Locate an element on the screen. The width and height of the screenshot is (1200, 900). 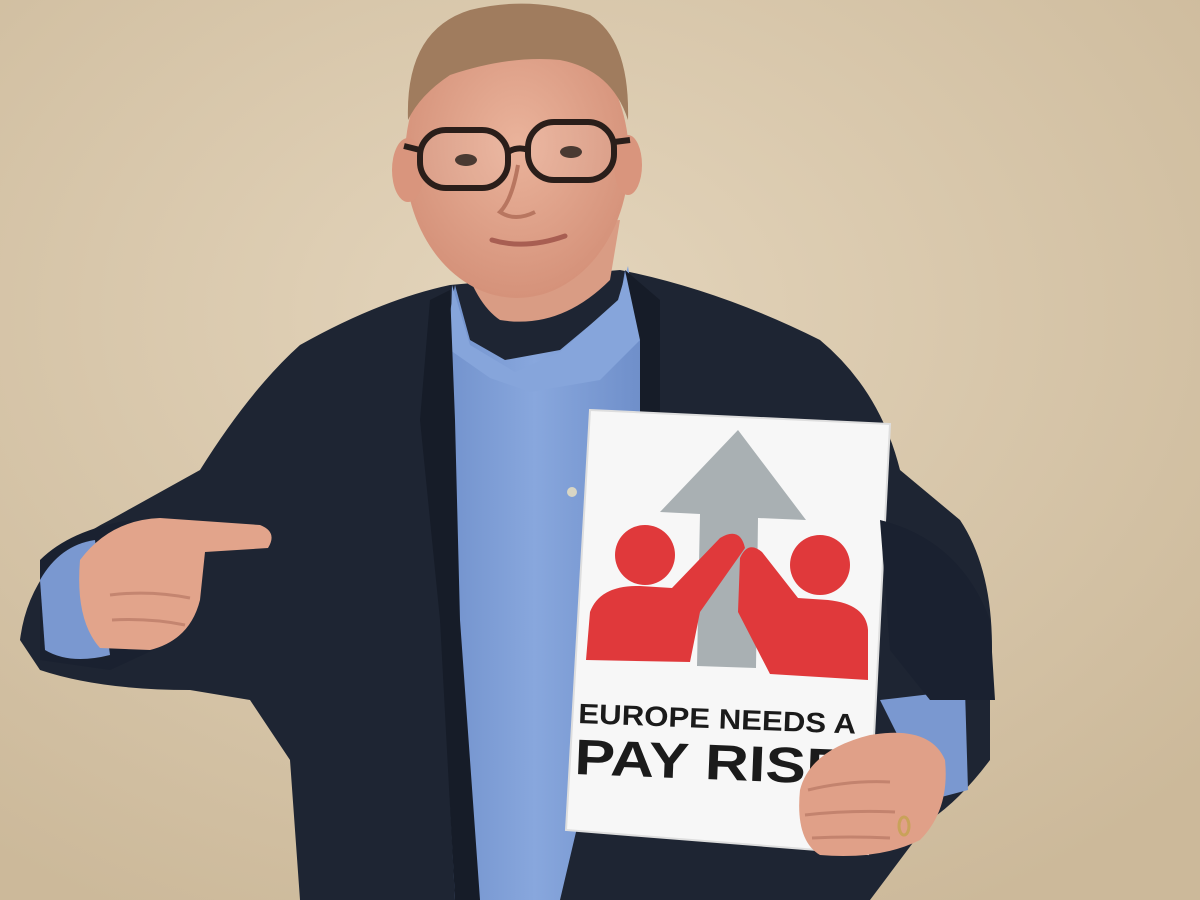
shirt-button is located at coordinates (572, 492).